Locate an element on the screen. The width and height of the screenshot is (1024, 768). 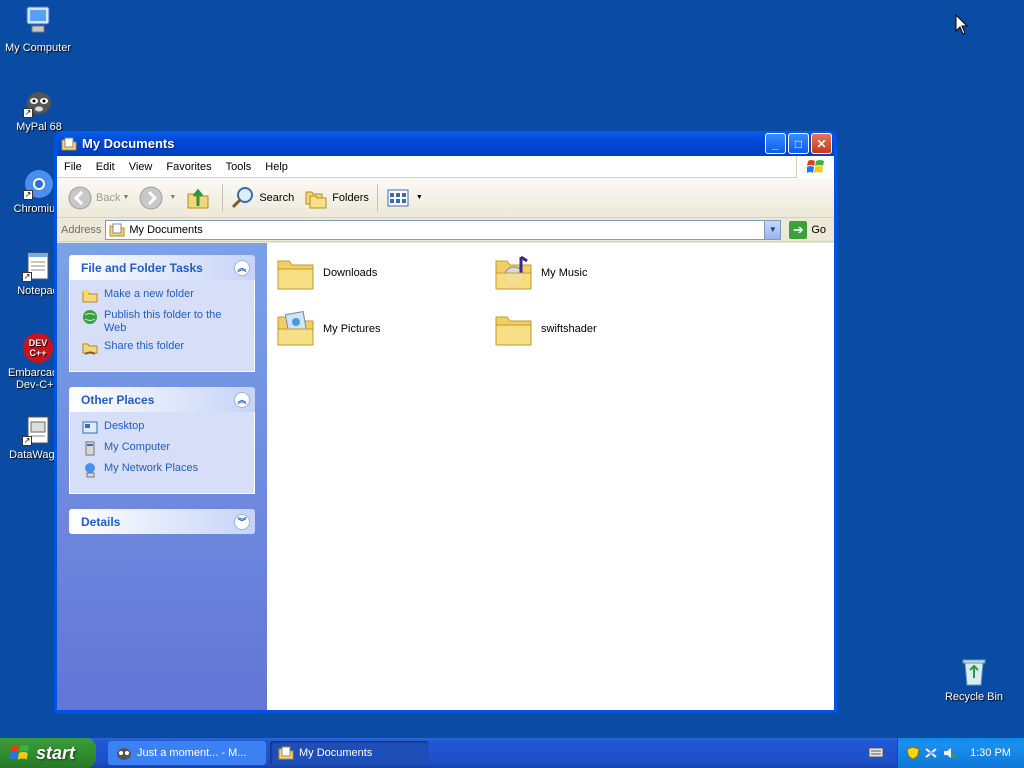
address-input: My Documents ▼ is located at coordinates (443, 229).